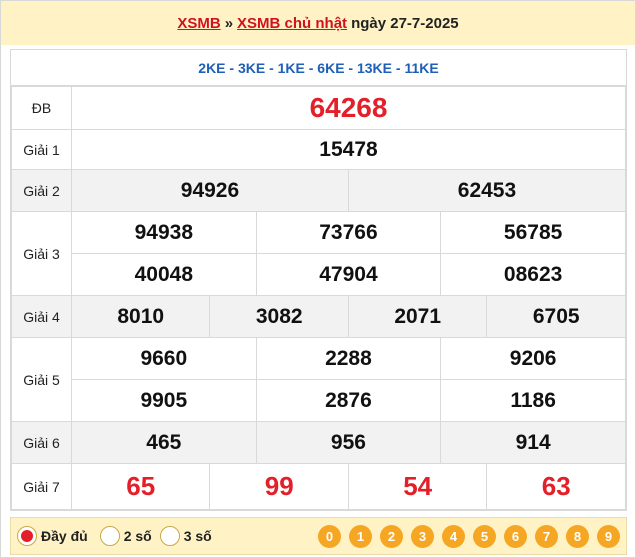 This screenshot has width=636, height=558. Describe the element at coordinates (453, 536) in the screenshot. I see `digit-button-4: 4` at that location.